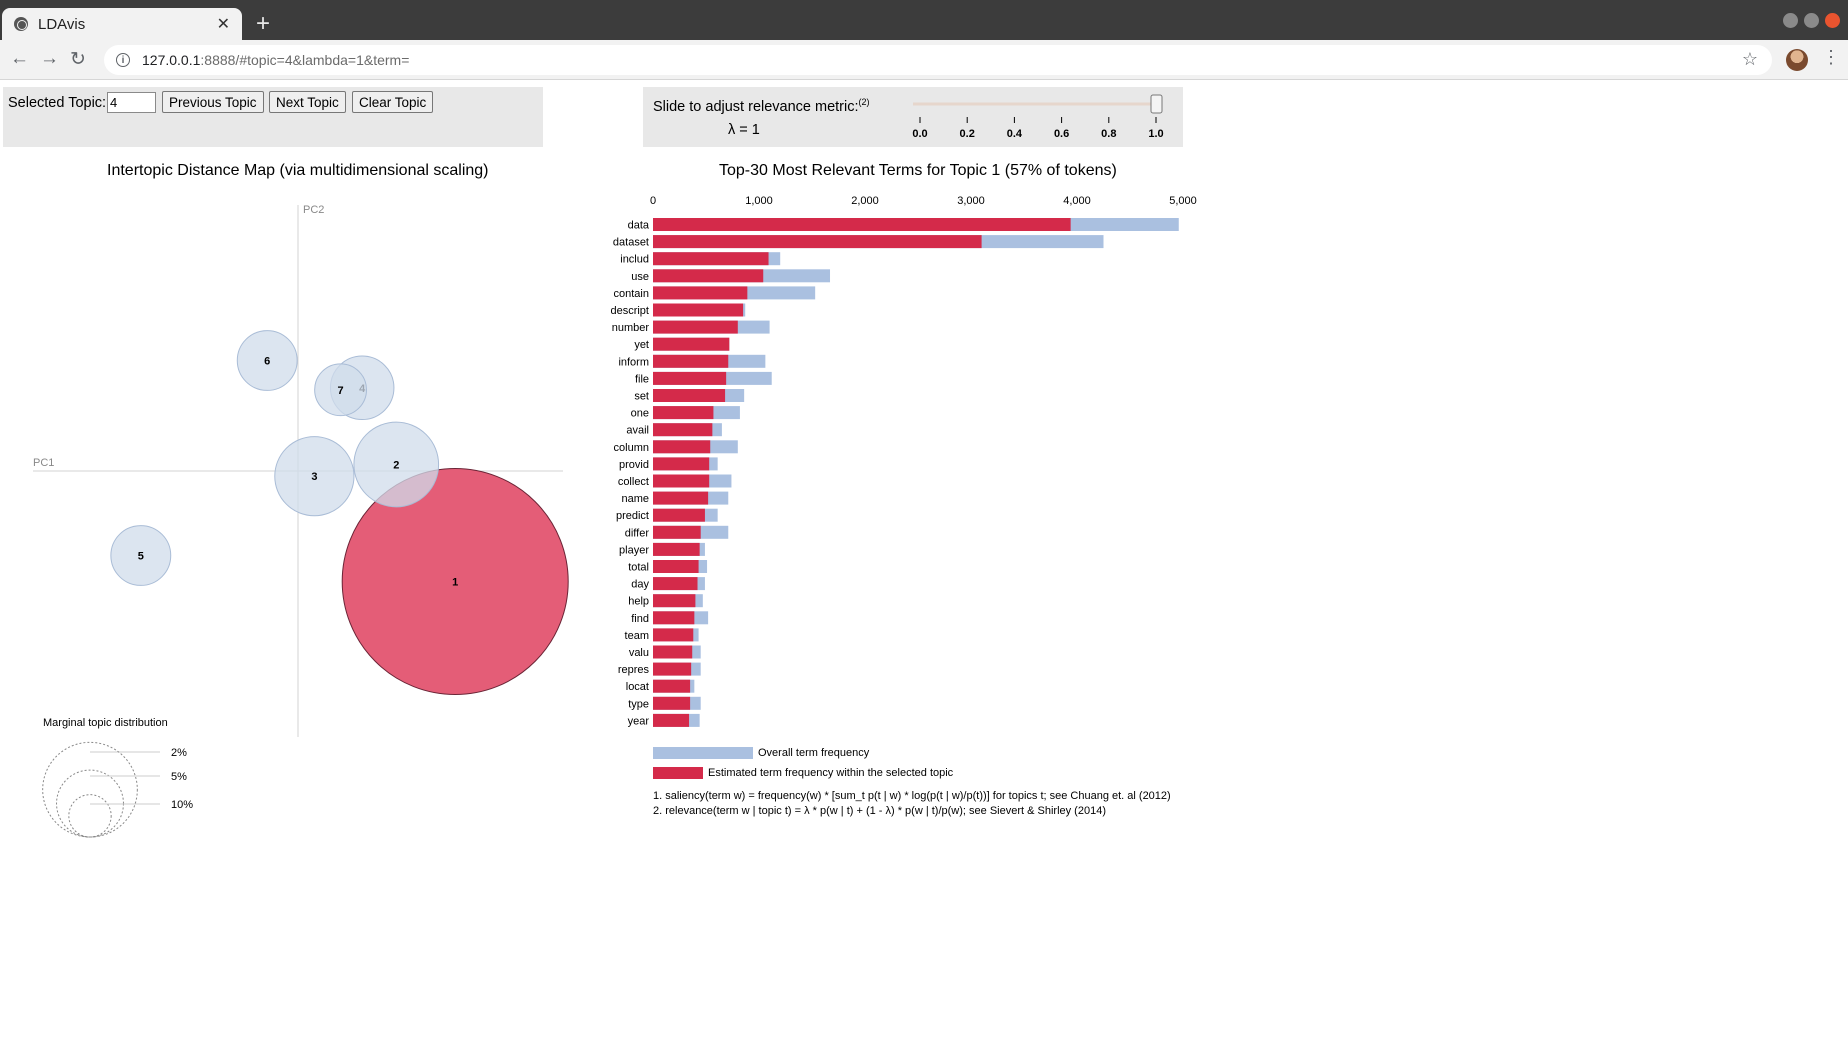 The width and height of the screenshot is (1848, 1060). I want to click on legend-size-label: 10%, so click(182, 805).